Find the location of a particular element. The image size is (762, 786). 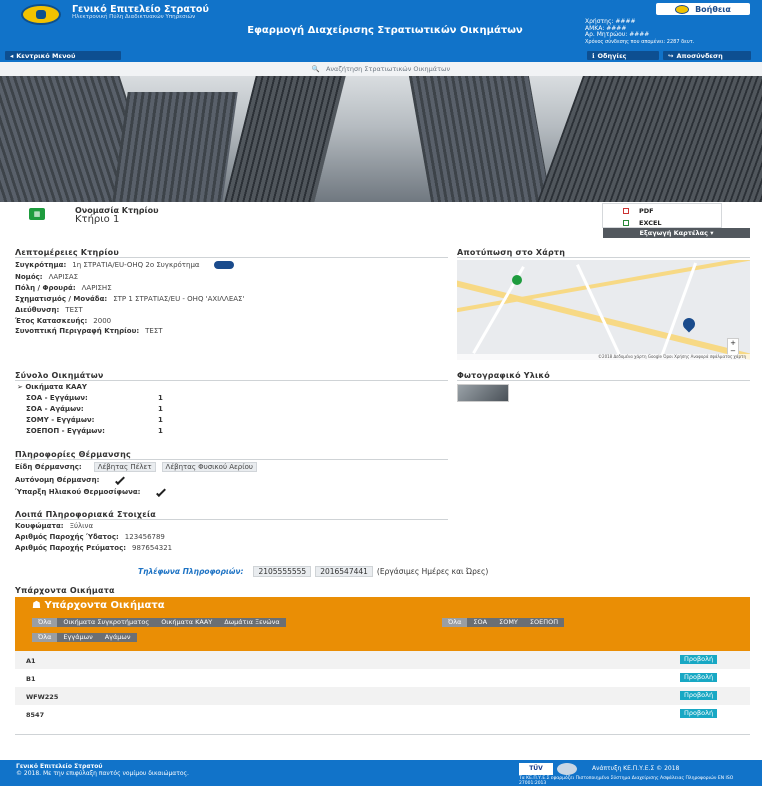

unit-icon is located at coordinates (223, 265).